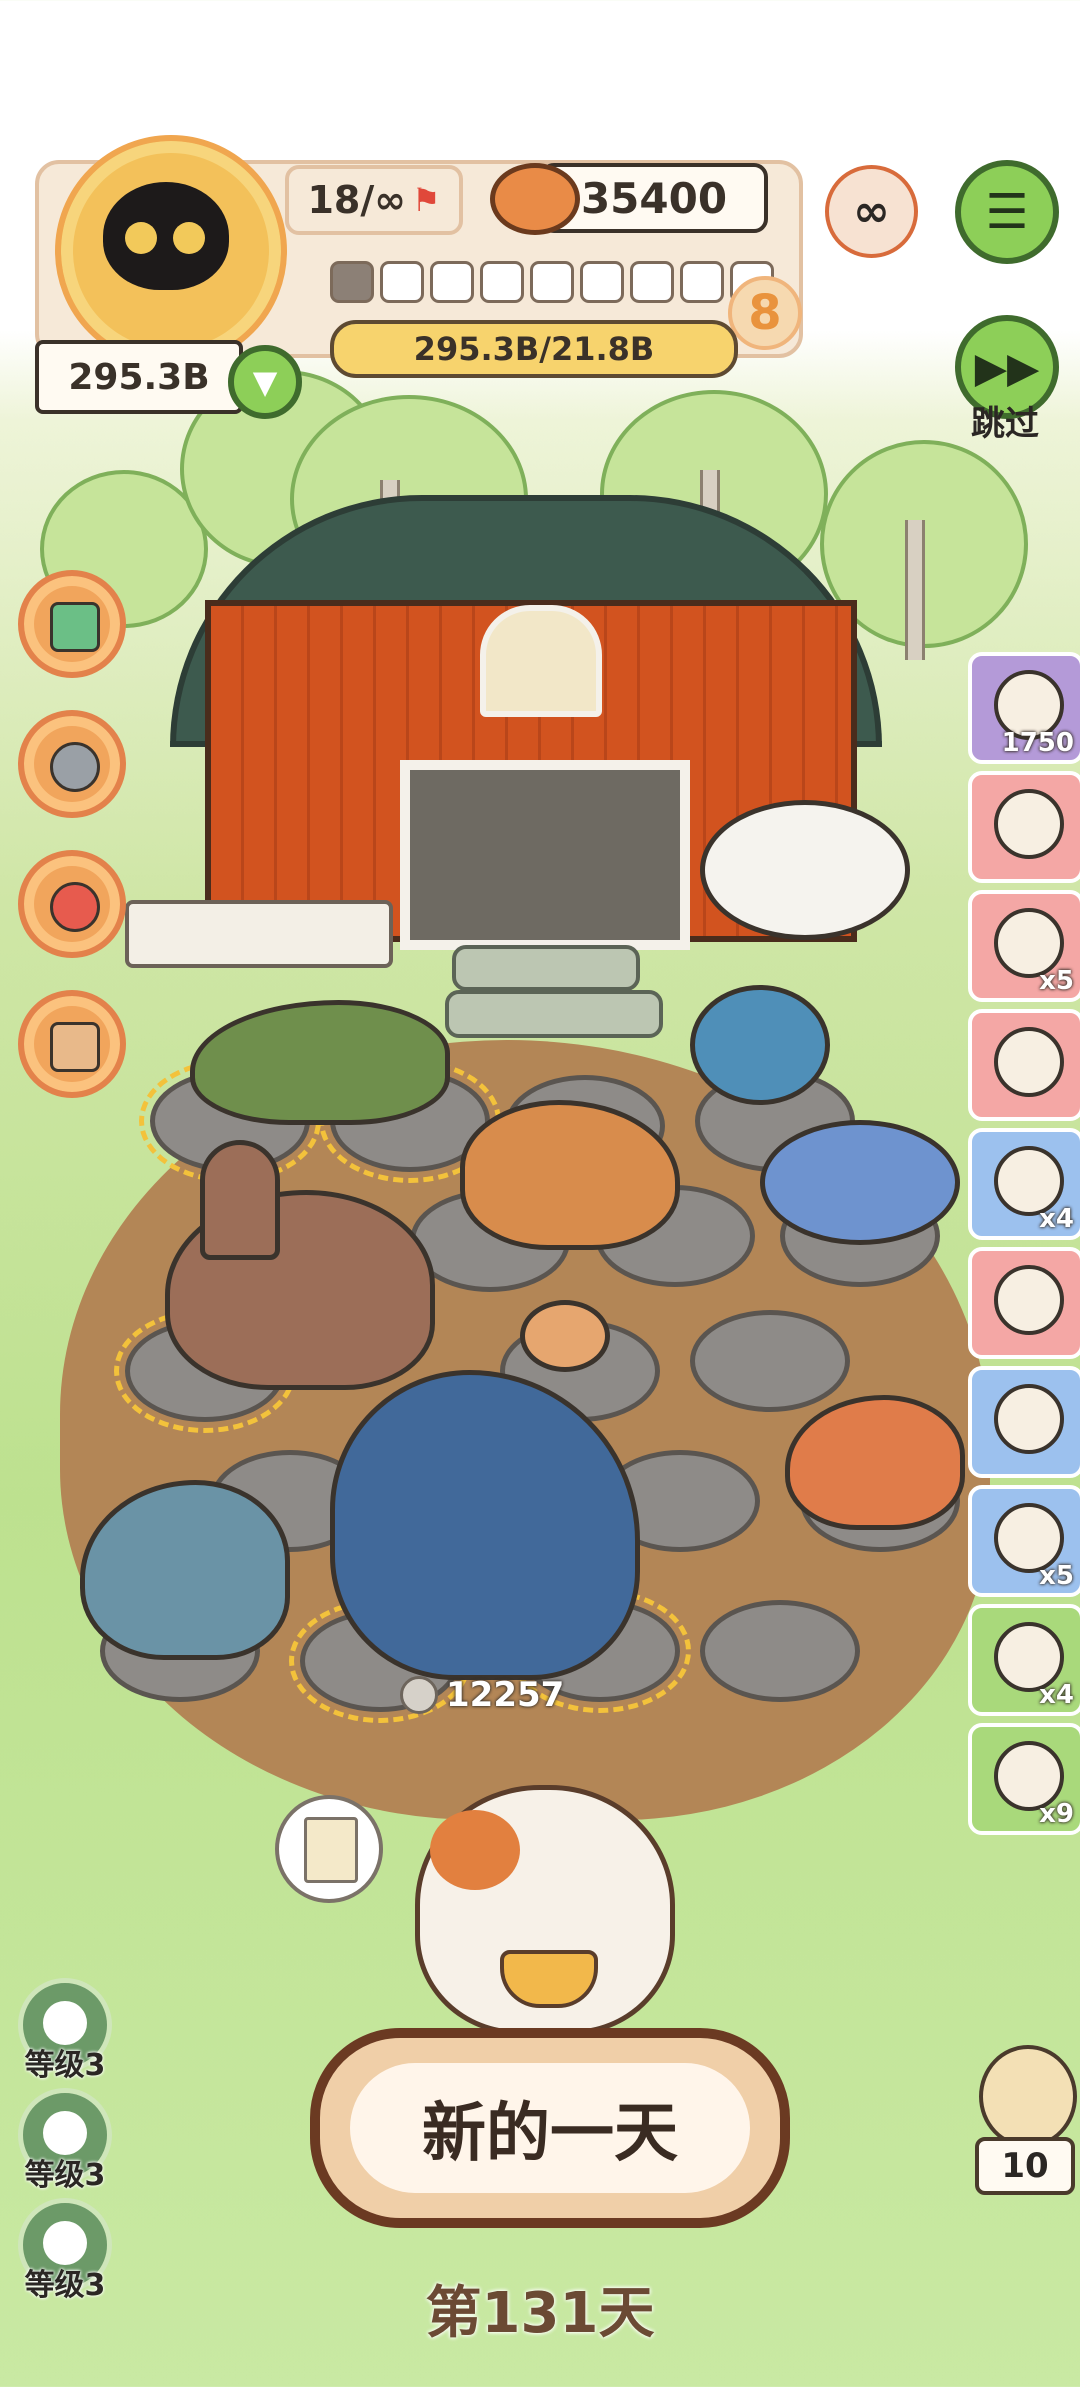 The image size is (1080, 2387). What do you see at coordinates (320, 1062) in the screenshot?
I see `ankylosaurus` at bounding box center [320, 1062].